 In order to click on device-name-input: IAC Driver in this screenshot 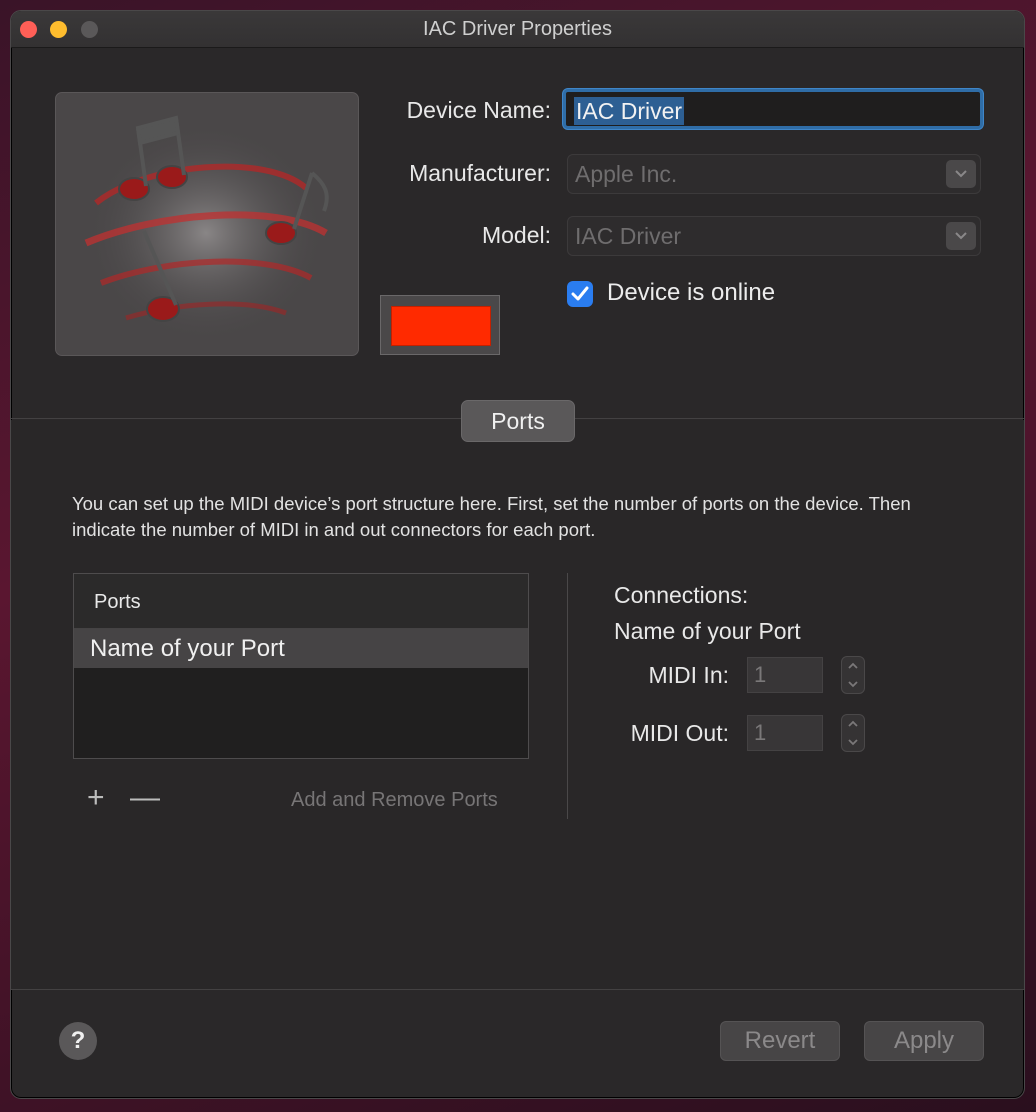, I will do `click(773, 109)`.